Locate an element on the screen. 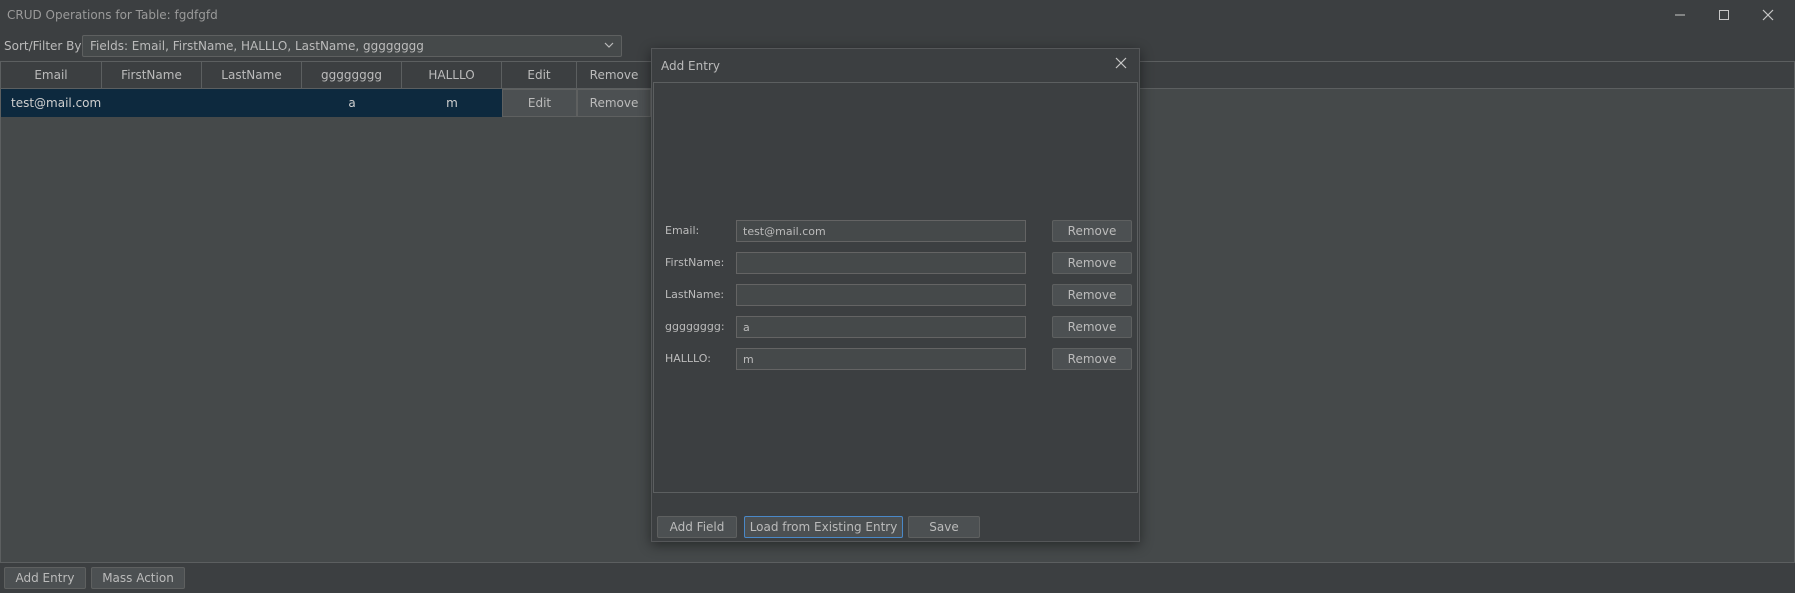 This screenshot has height=593, width=1795. column-header-remove: Remove is located at coordinates (614, 75).